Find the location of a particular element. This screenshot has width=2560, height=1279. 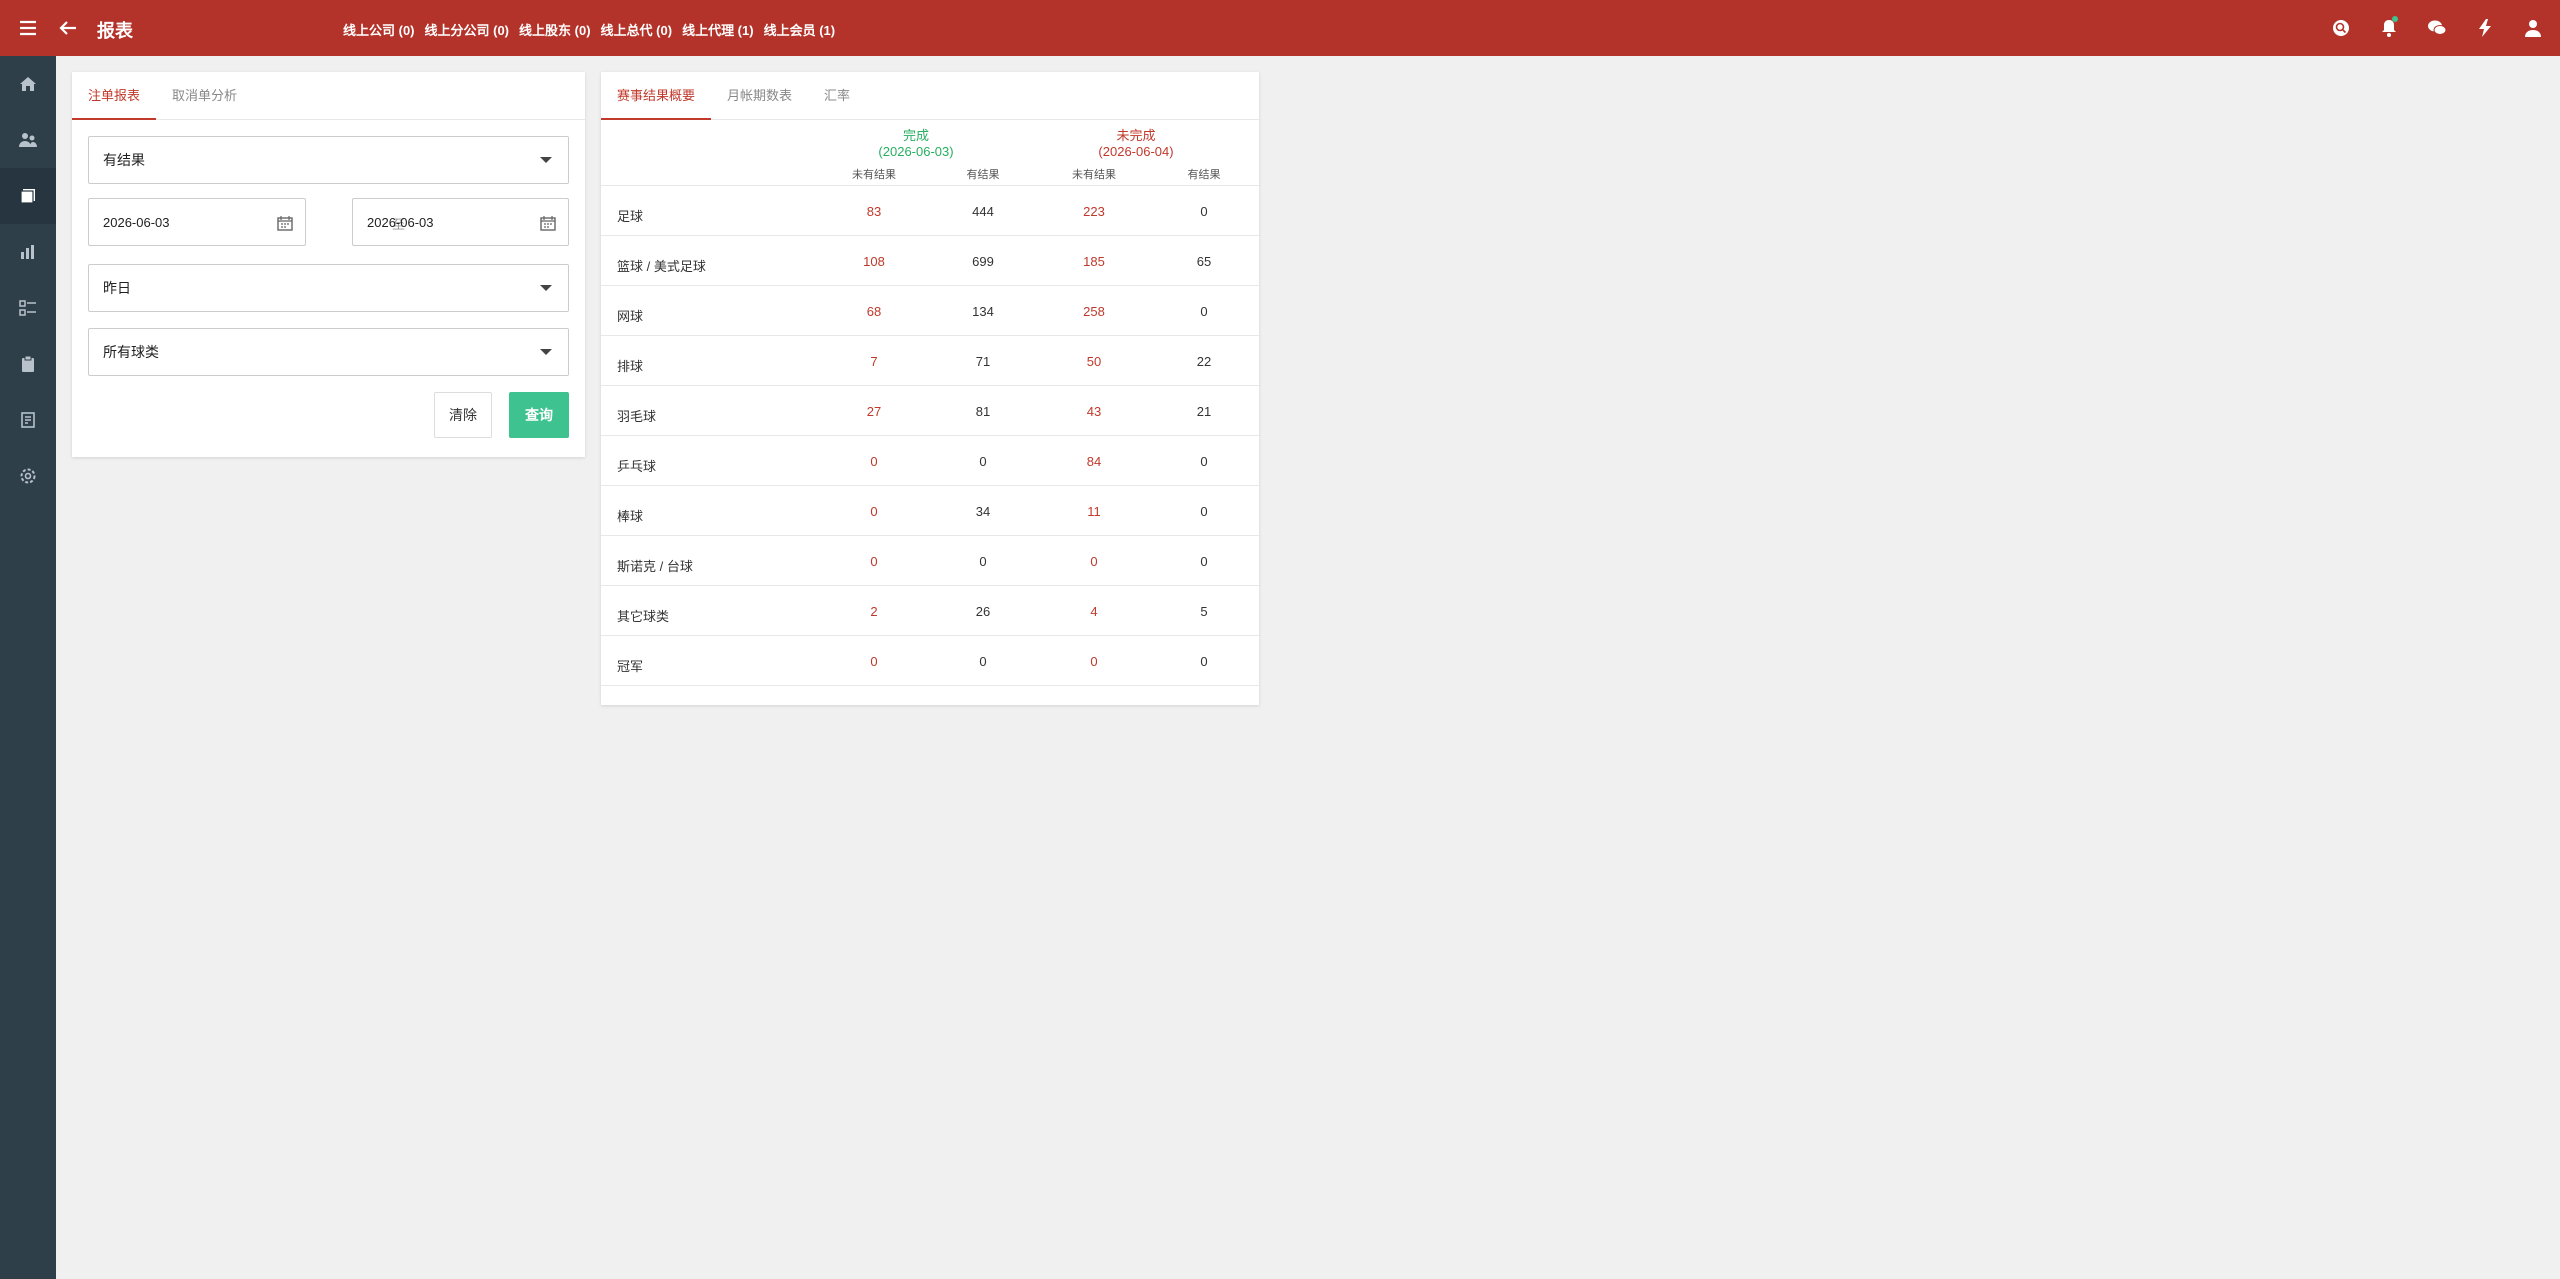

sidebar-item-clipboard is located at coordinates (28, 364).